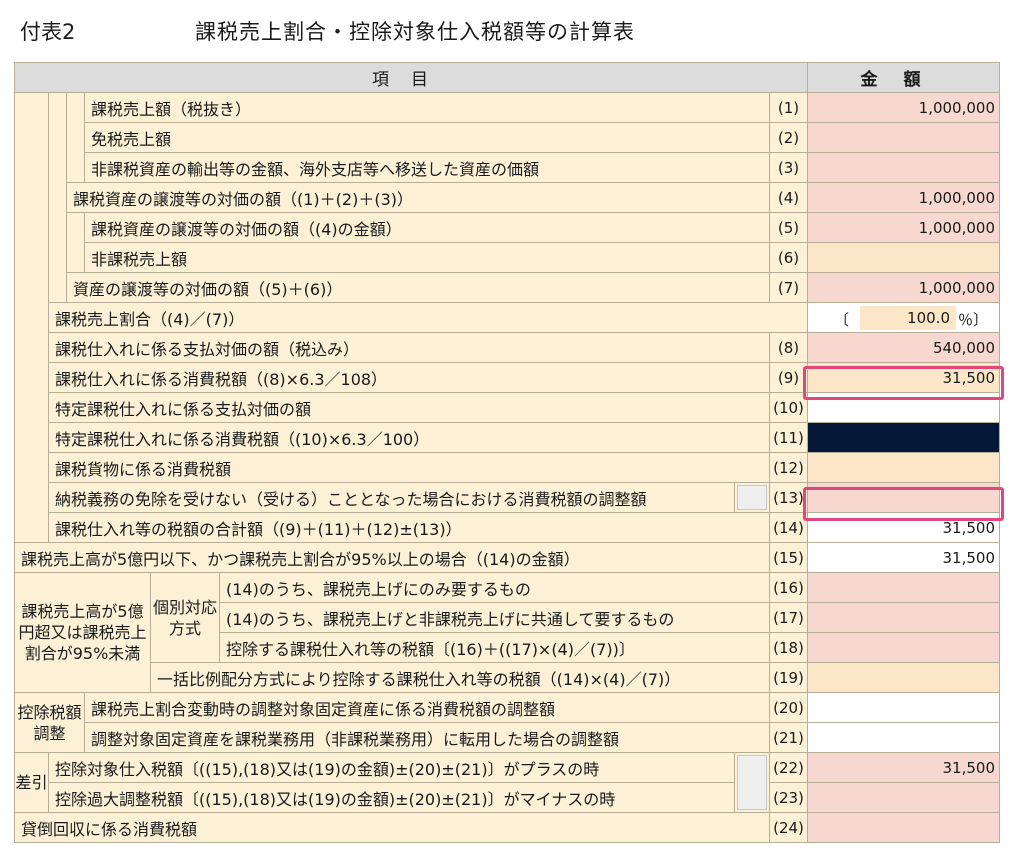 This screenshot has height=866, width=1024. What do you see at coordinates (903, 347) in the screenshot?
I see `amount-field: 540,000` at bounding box center [903, 347].